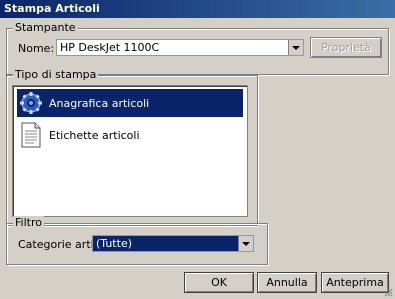  I want to click on filter-legend: Filtro, so click(28, 222).